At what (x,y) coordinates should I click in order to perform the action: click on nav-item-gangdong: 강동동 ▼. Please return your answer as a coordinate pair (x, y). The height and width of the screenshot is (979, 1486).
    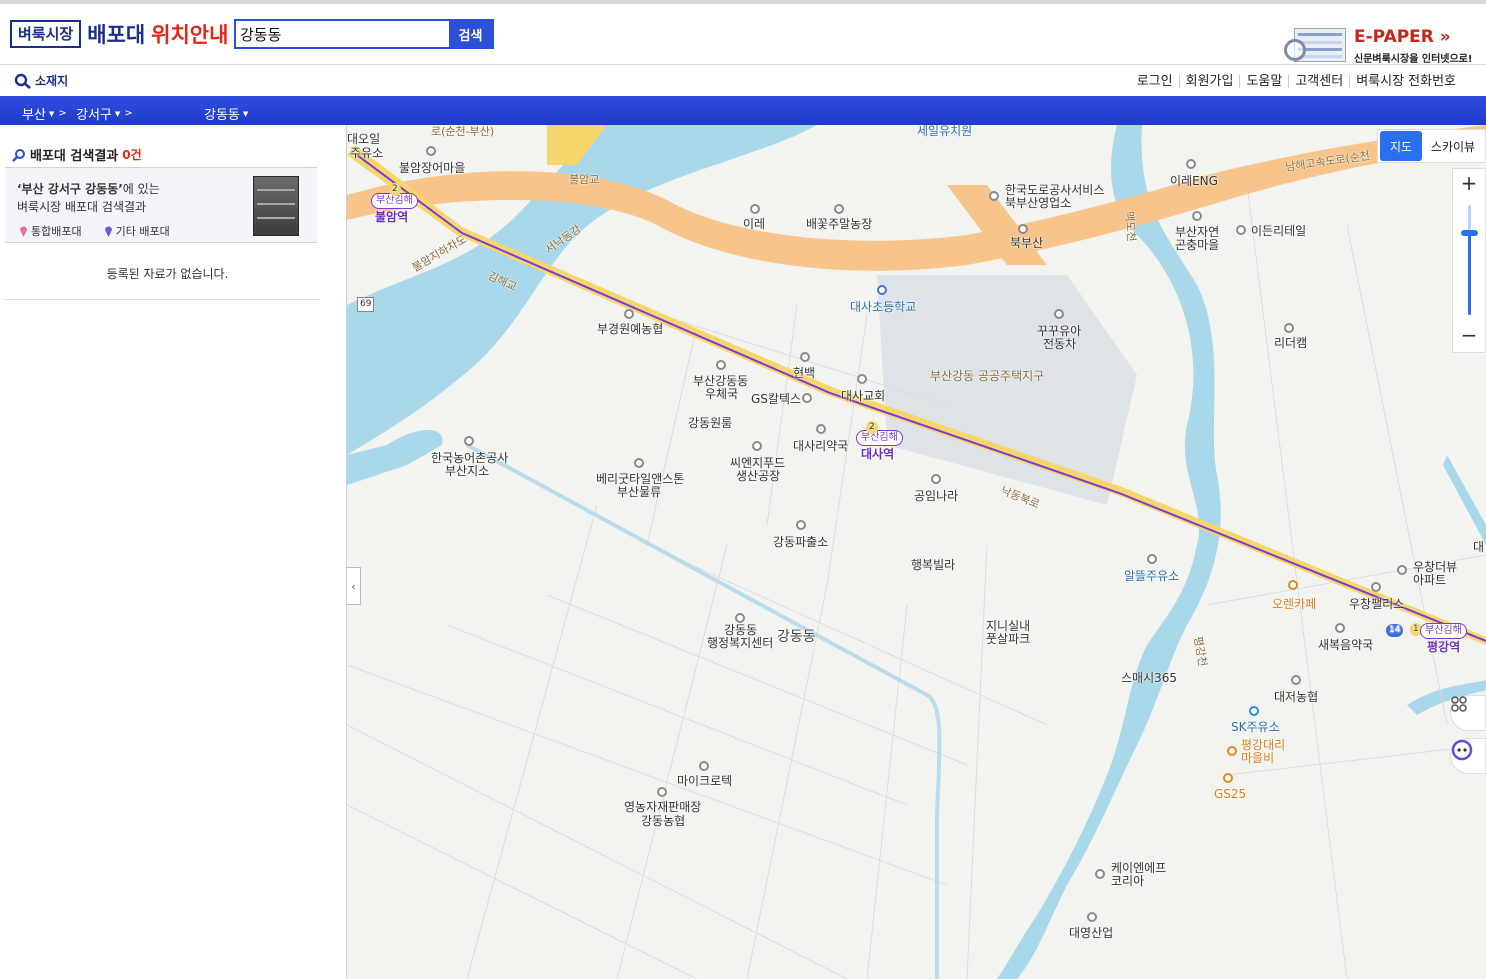
    Looking at the image, I should click on (226, 113).